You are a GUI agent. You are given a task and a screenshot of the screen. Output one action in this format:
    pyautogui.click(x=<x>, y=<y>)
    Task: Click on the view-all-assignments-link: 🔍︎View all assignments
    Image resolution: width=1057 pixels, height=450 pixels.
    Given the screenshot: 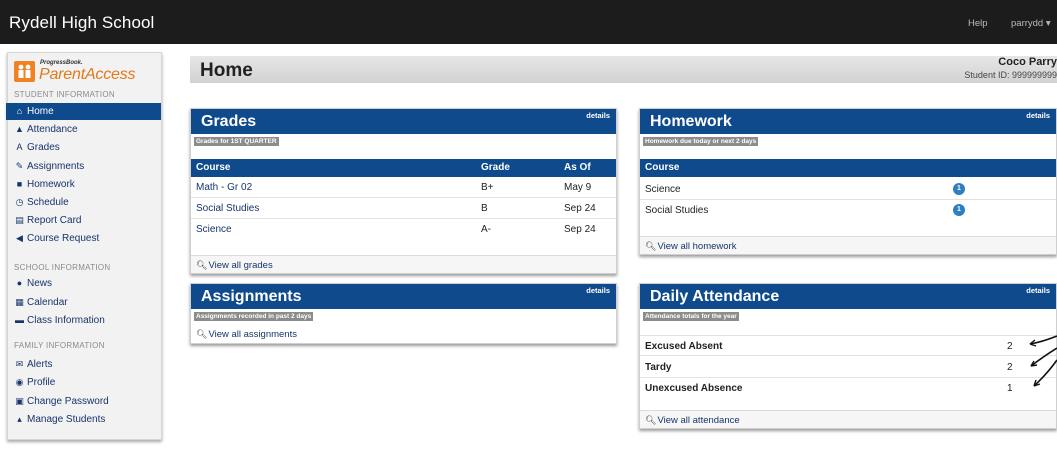 What is the action you would take?
    pyautogui.click(x=403, y=334)
    